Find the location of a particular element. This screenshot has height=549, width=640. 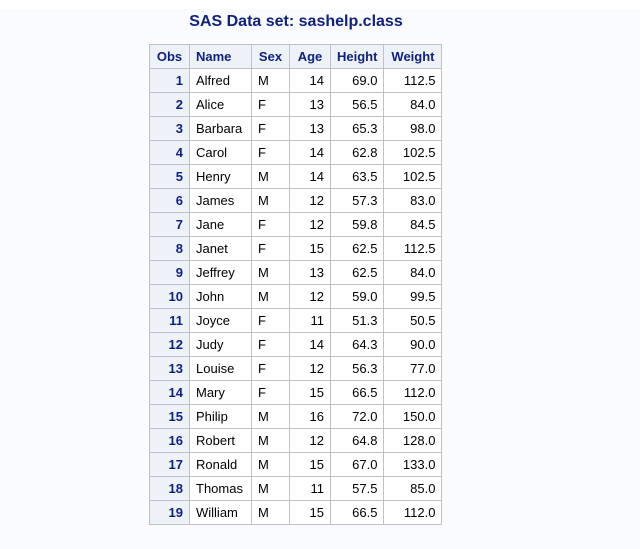

cell-weight: 50.5 is located at coordinates (413, 320).